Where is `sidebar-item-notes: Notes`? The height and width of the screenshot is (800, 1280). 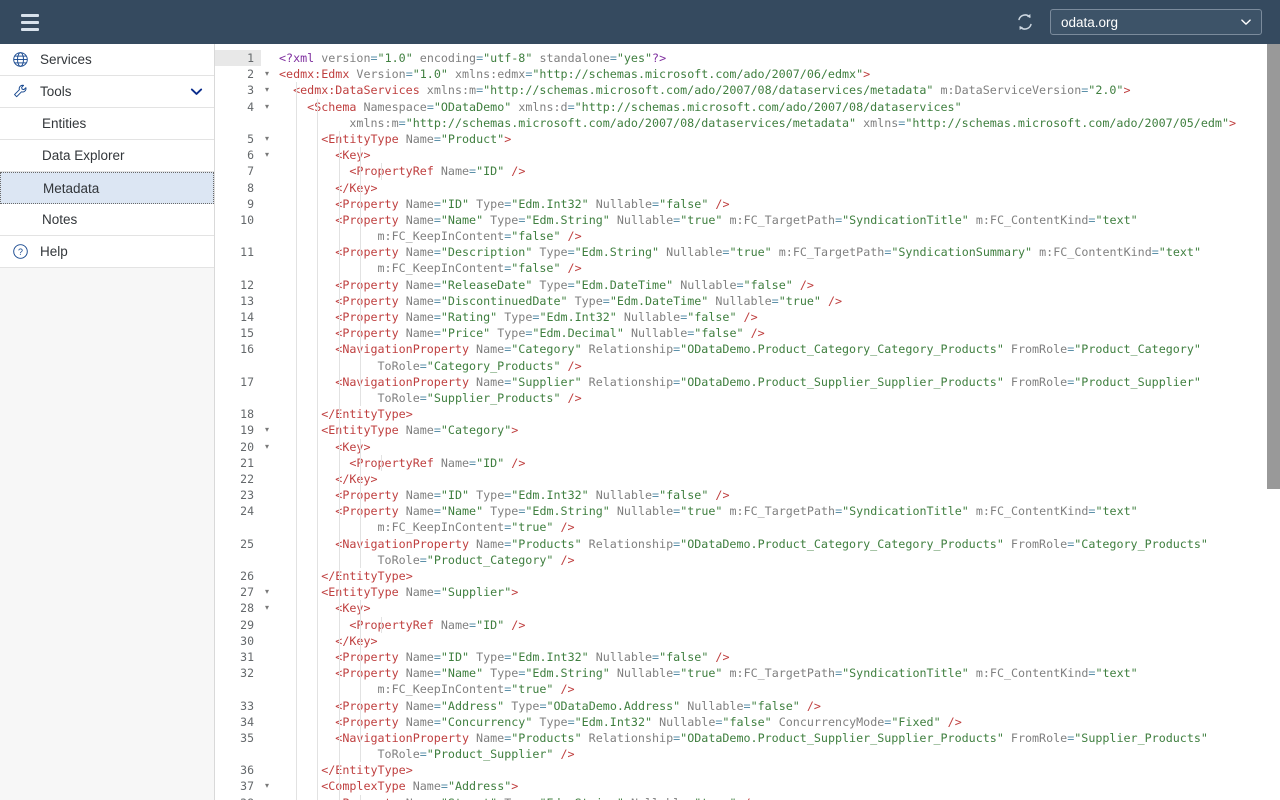
sidebar-item-notes: Notes is located at coordinates (107, 220).